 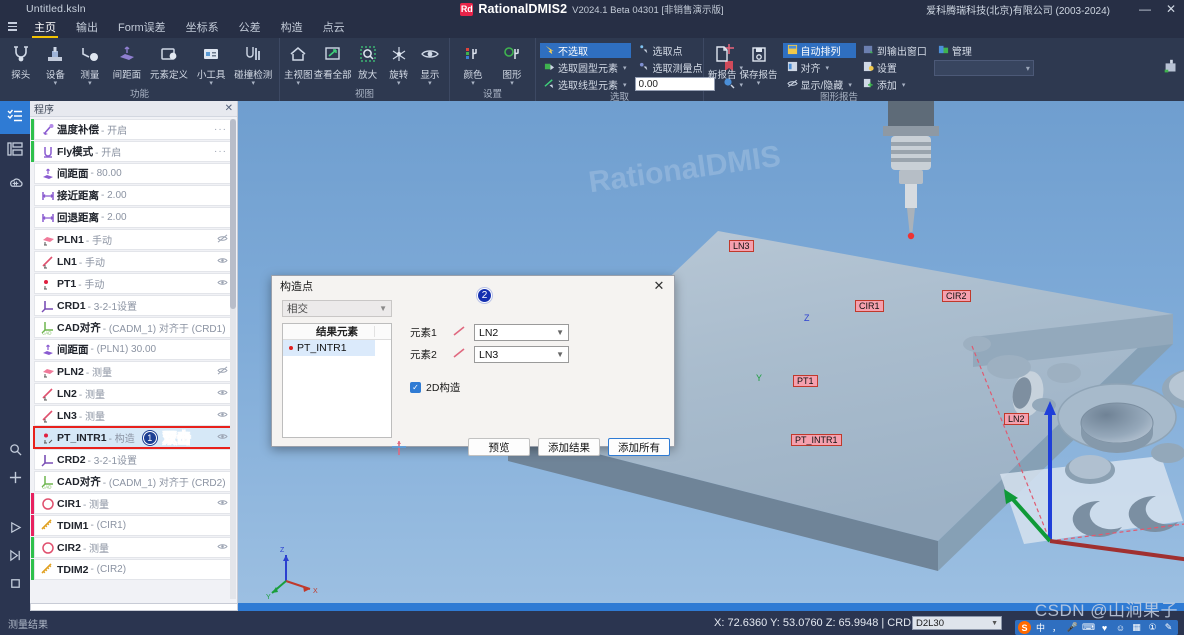 I want to click on fit-all-button: 查看全部, so click(x=333, y=61).